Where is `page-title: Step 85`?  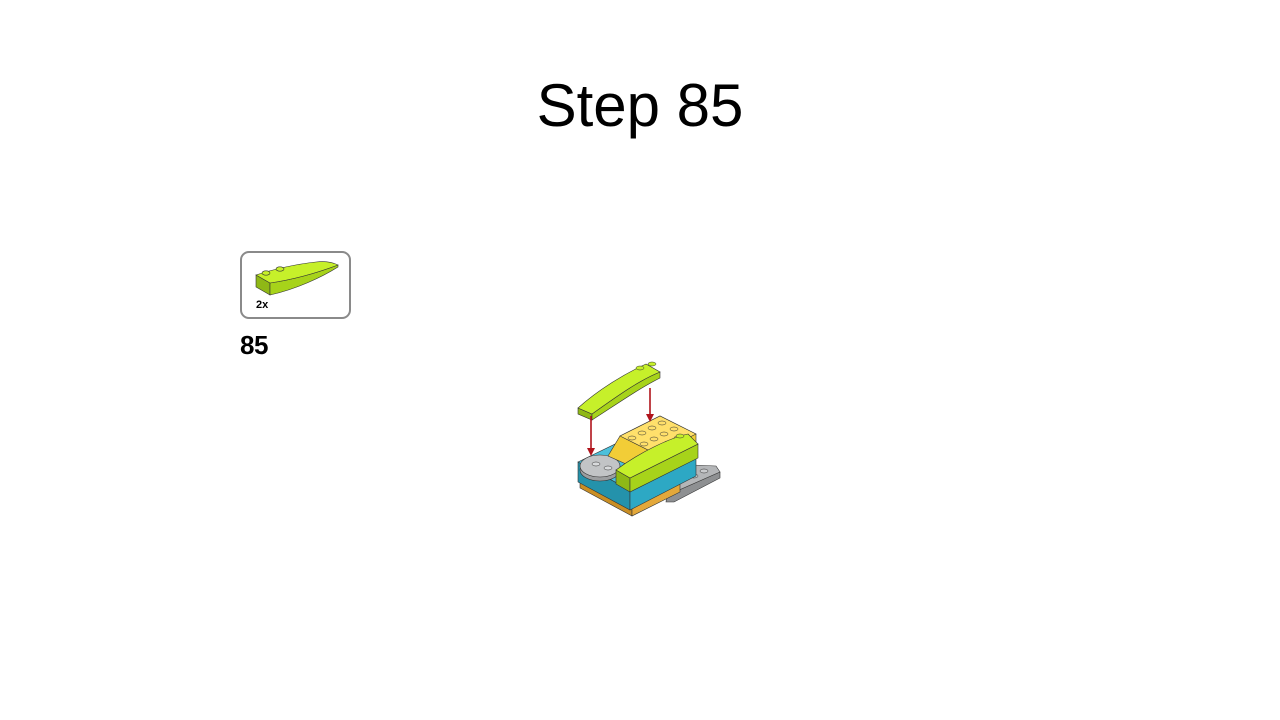
page-title: Step 85 is located at coordinates (640, 105).